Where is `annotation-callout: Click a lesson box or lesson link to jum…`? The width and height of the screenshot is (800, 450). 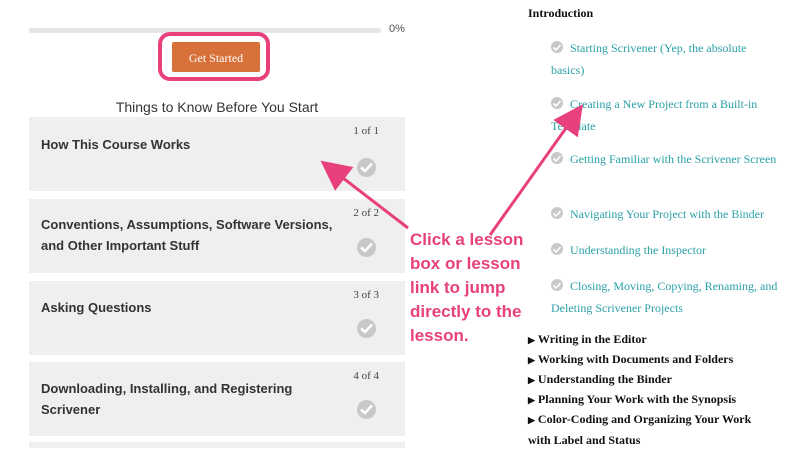
annotation-callout: Click a lesson box or lesson link to jum… is located at coordinates (467, 287).